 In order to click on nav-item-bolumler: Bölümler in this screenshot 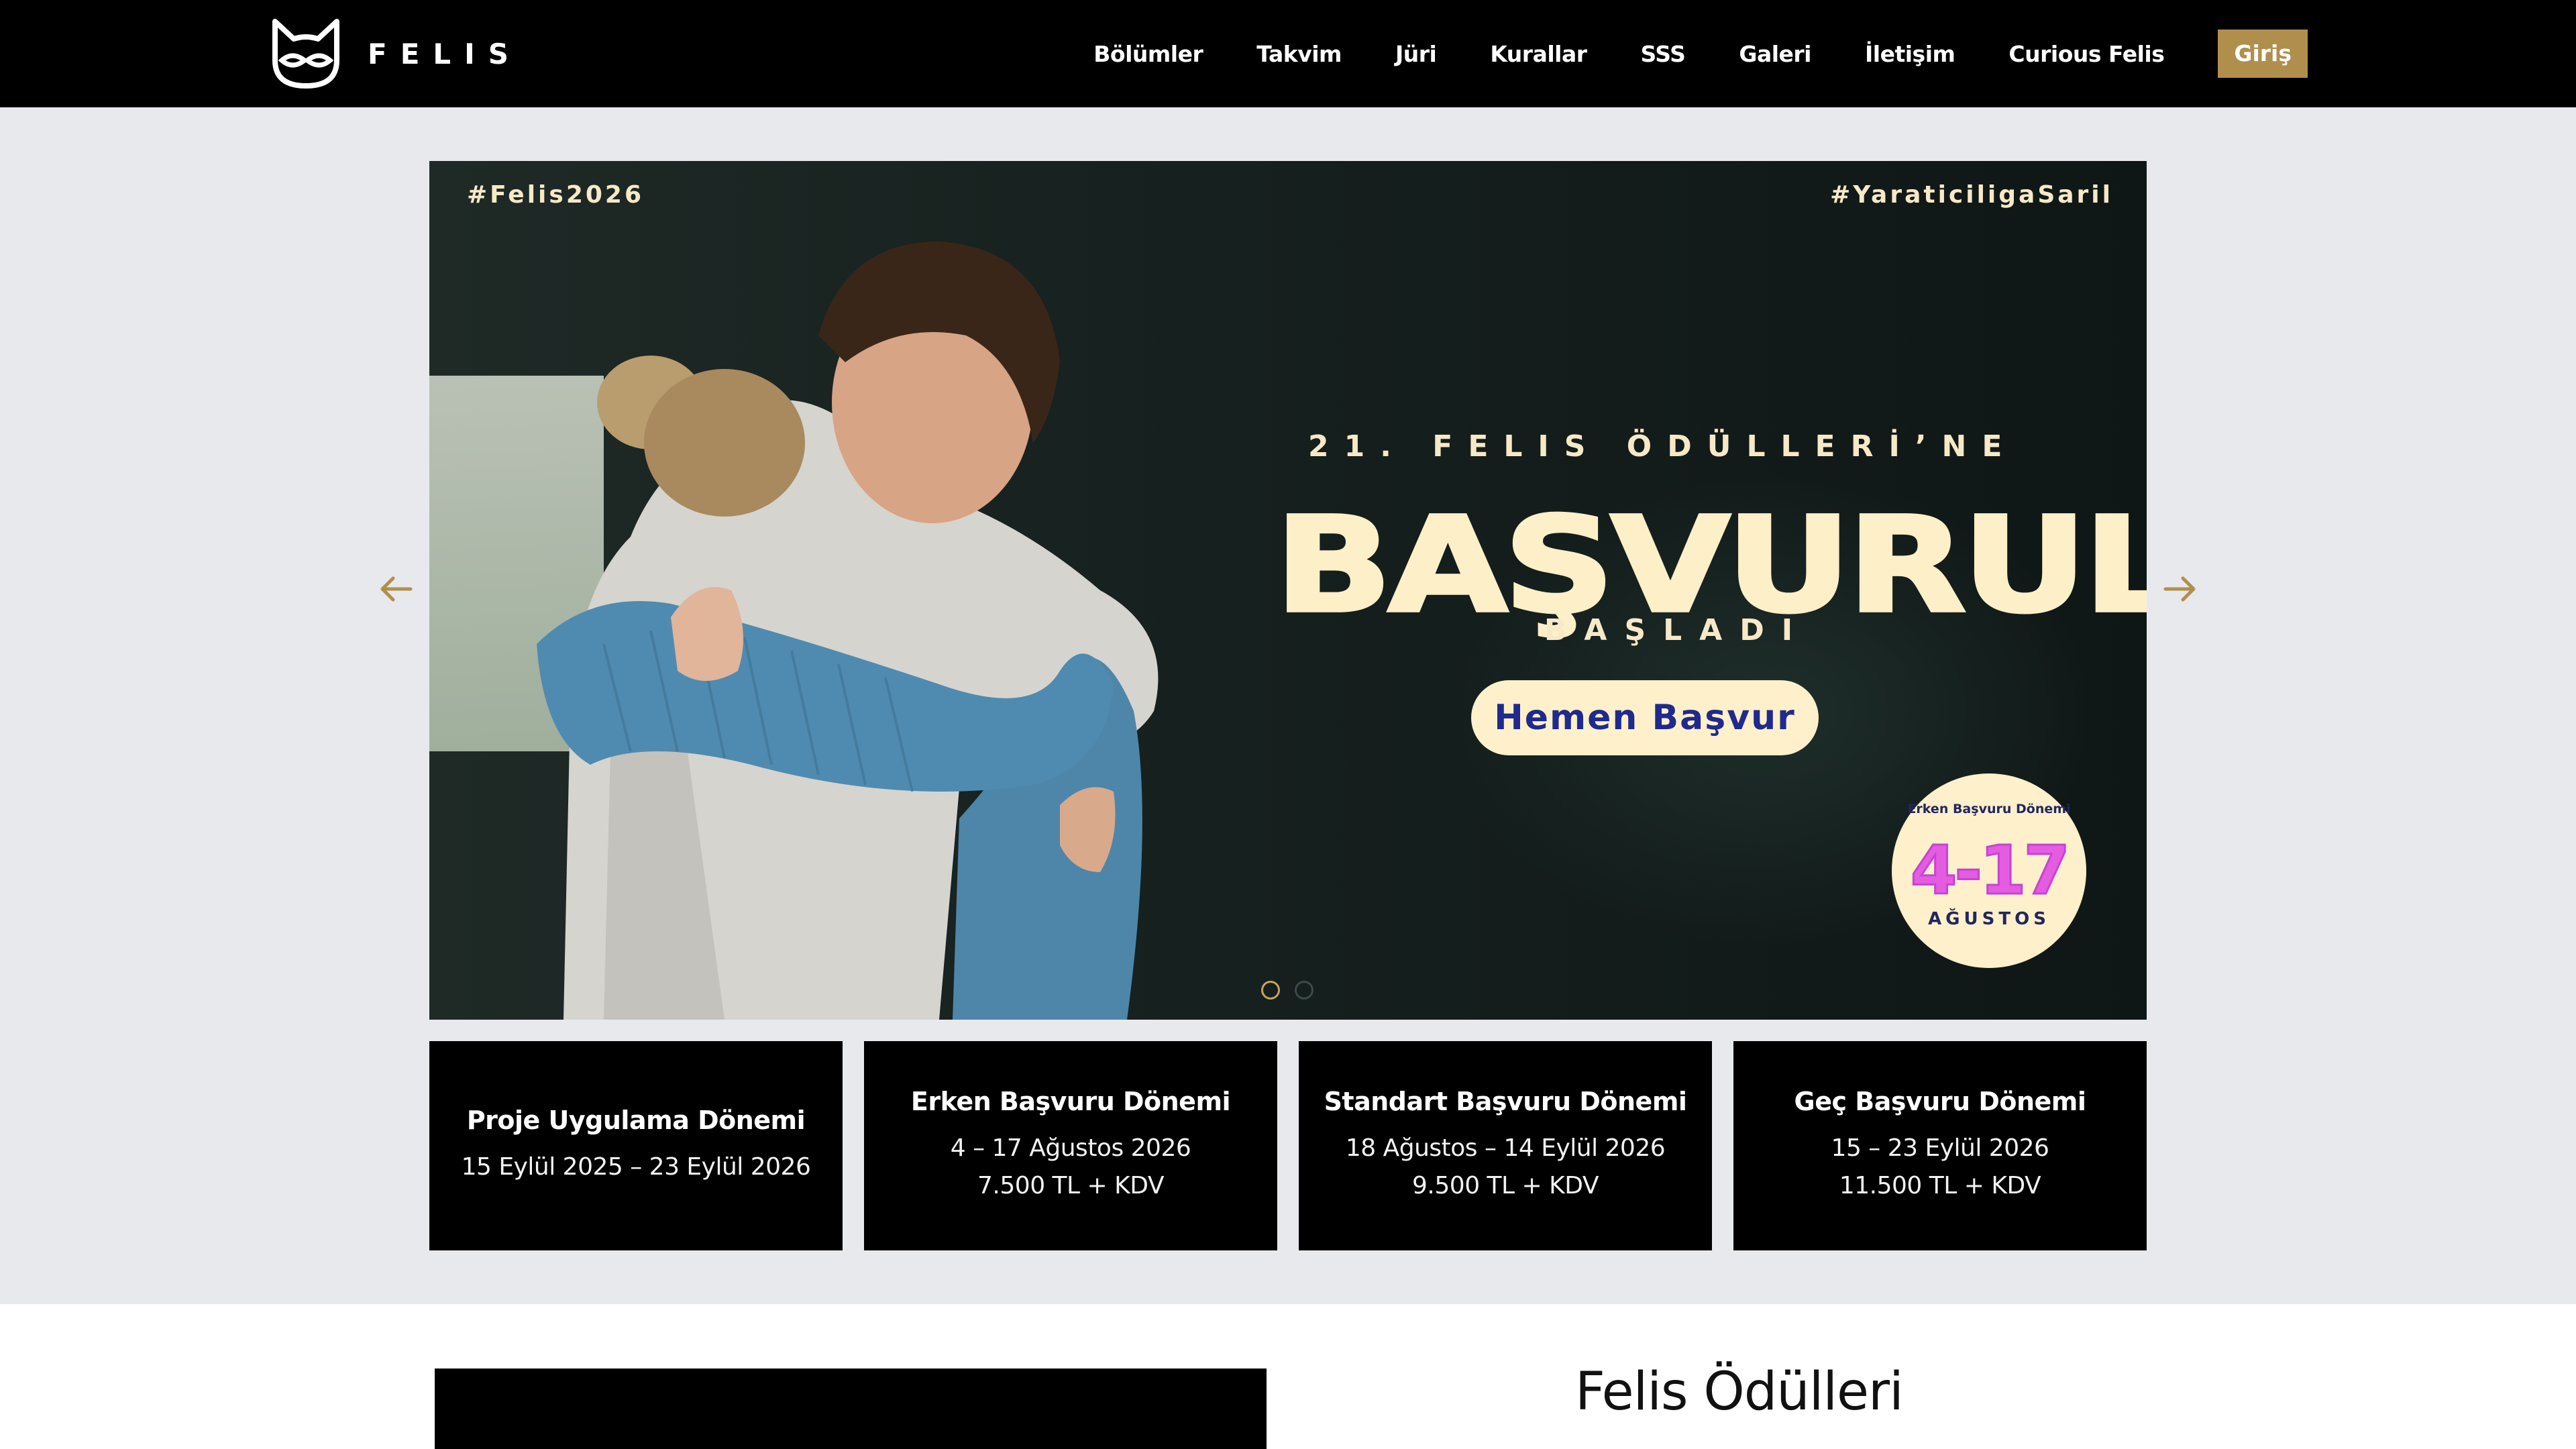, I will do `click(1148, 54)`.